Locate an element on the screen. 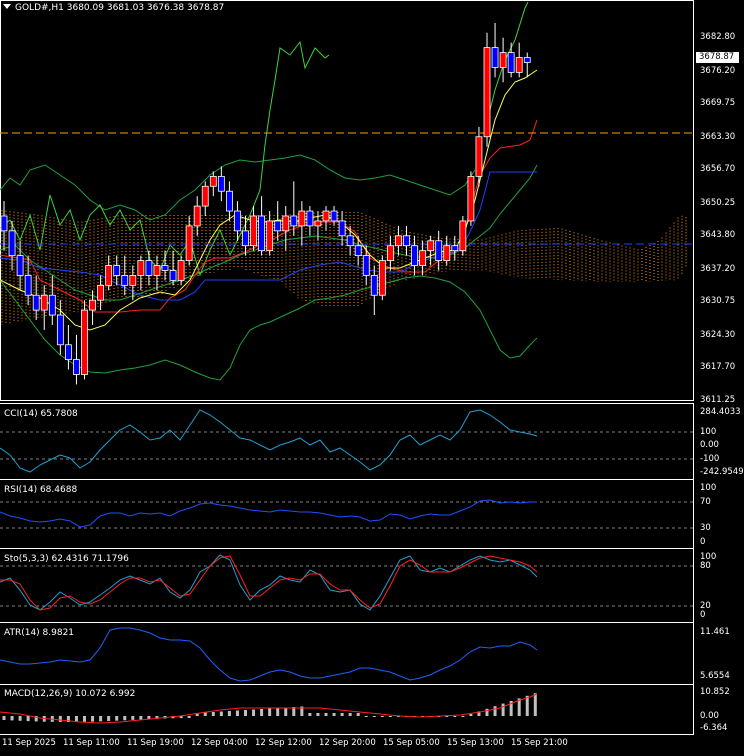 The image size is (744, 756). cci-line is located at coordinates (269, 441).